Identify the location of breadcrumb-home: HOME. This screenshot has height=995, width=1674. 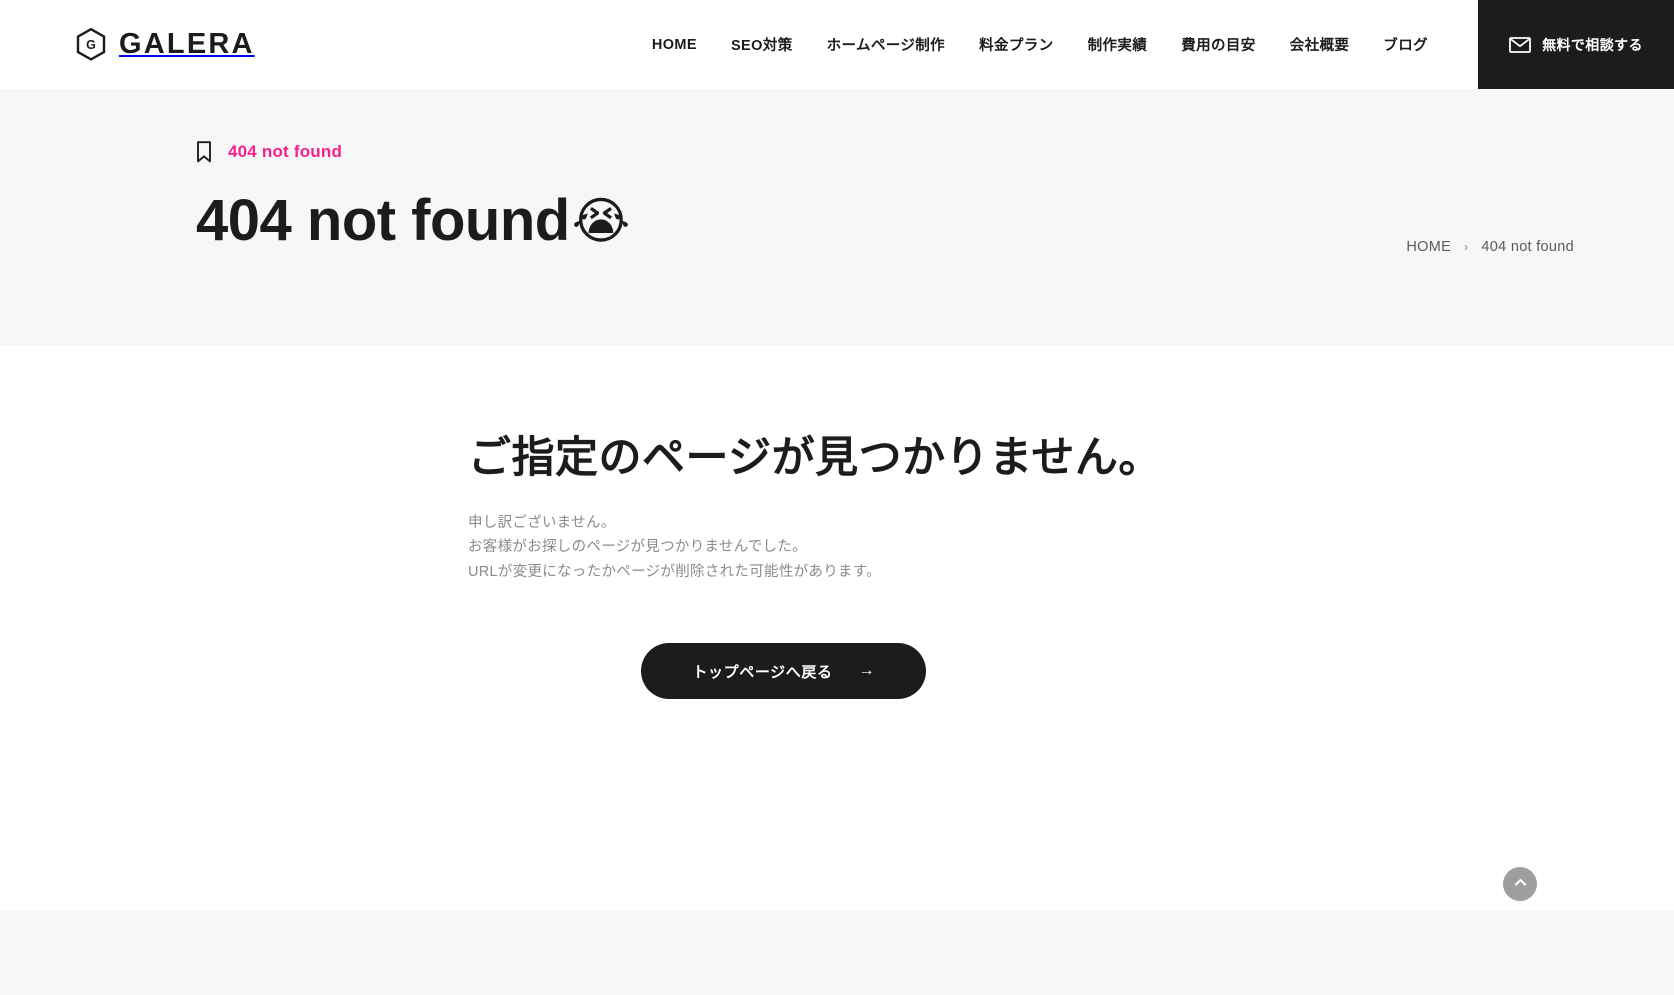
(1428, 247).